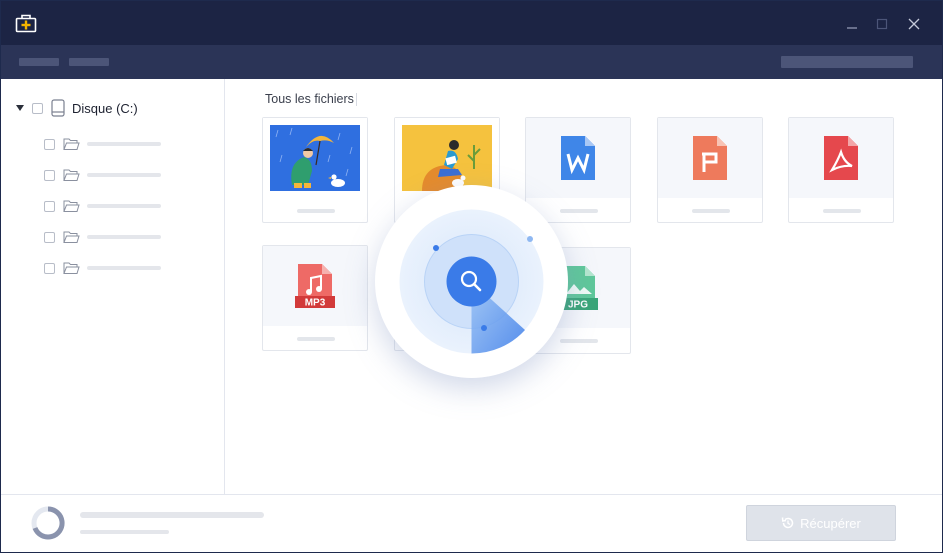 The image size is (943, 553). What do you see at coordinates (852, 24) in the screenshot?
I see `minimize-button` at bounding box center [852, 24].